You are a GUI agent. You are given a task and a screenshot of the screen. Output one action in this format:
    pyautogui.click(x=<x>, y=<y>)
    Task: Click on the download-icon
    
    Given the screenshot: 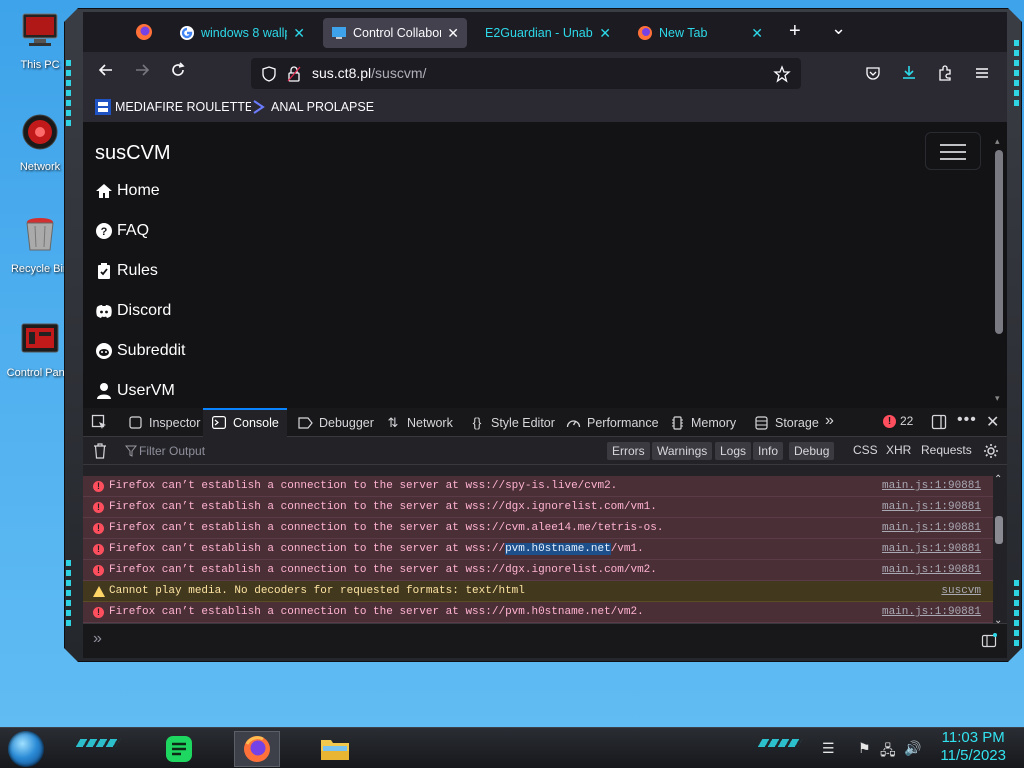 What is the action you would take?
    pyautogui.click(x=909, y=73)
    